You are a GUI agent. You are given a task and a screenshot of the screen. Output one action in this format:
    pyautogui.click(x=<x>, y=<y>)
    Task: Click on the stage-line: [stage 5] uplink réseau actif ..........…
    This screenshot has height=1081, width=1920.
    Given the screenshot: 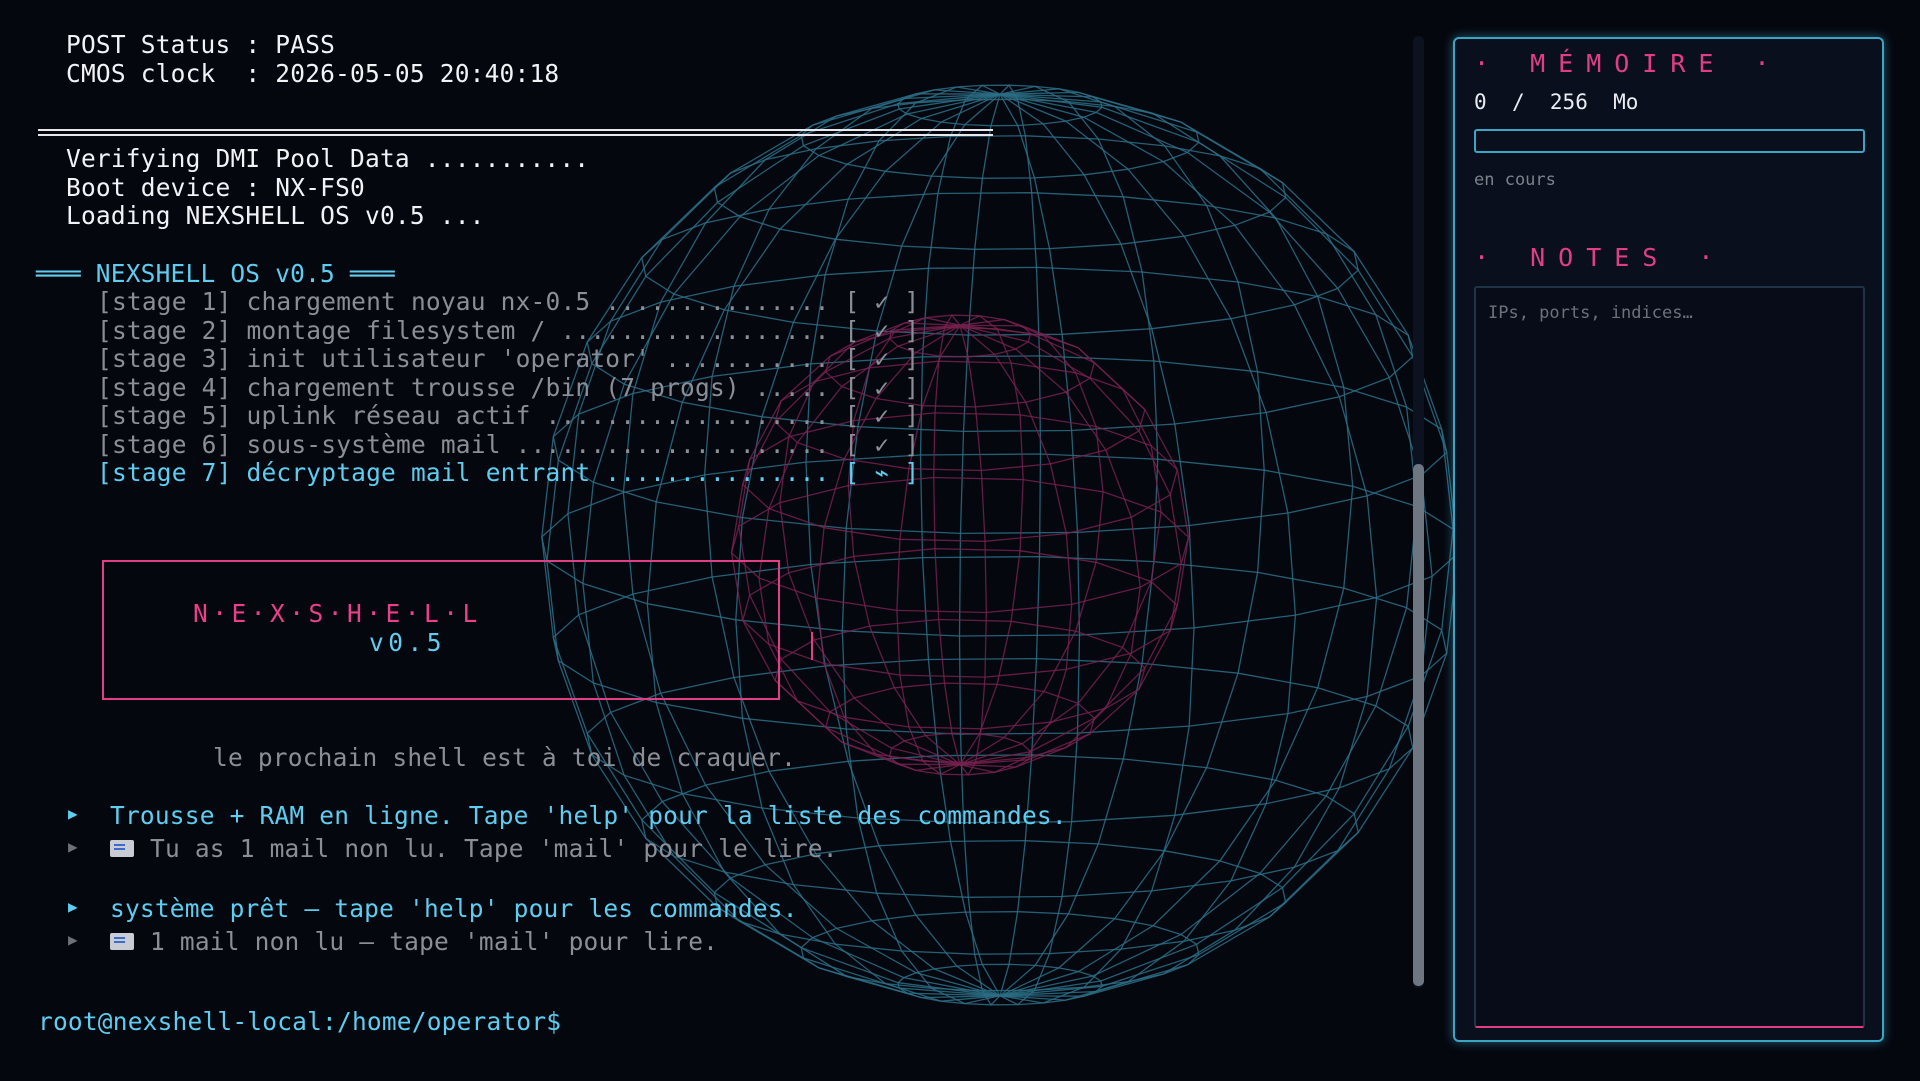 What is the action you would take?
    pyautogui.click(x=508, y=415)
    